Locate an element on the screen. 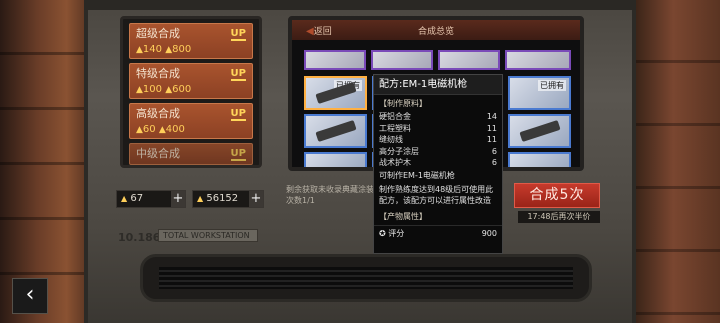 This screenshot has height=323, width=720. material-row: 工程塑料 11 is located at coordinates (438, 129).